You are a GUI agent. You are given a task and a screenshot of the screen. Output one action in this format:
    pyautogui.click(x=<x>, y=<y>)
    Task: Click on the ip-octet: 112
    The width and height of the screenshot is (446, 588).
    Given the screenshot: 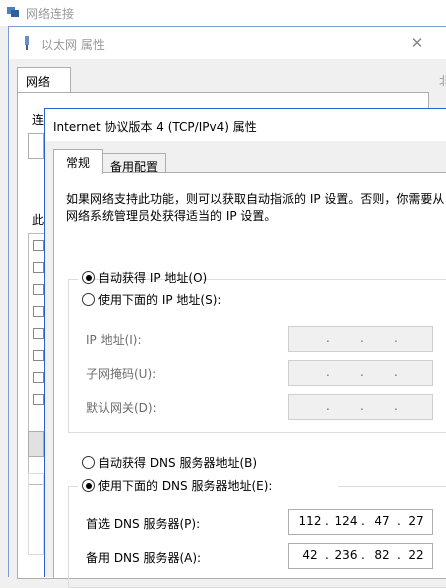 What is the action you would take?
    pyautogui.click(x=310, y=521)
    